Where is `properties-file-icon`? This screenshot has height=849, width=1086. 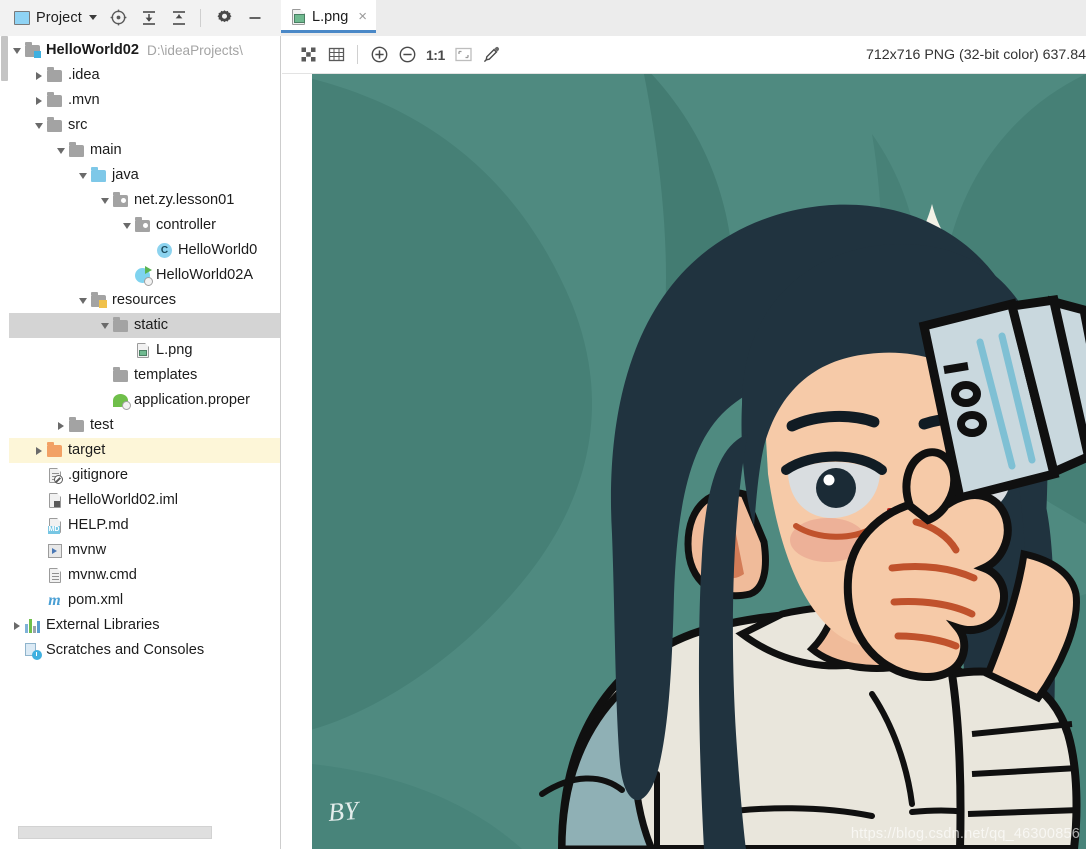
properties-file-icon is located at coordinates (121, 400).